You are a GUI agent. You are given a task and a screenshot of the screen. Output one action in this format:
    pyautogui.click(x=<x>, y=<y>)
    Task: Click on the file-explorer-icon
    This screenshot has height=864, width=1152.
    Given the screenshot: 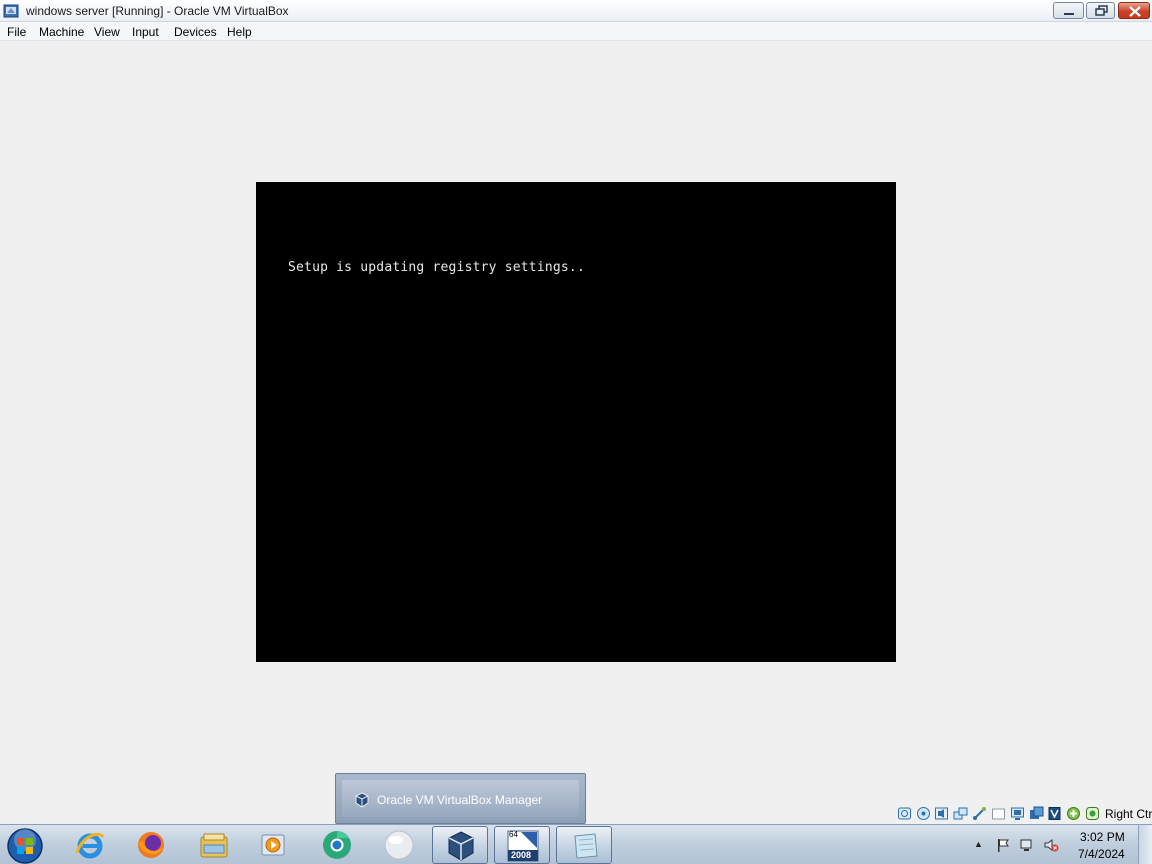 What is the action you would take?
    pyautogui.click(x=214, y=845)
    